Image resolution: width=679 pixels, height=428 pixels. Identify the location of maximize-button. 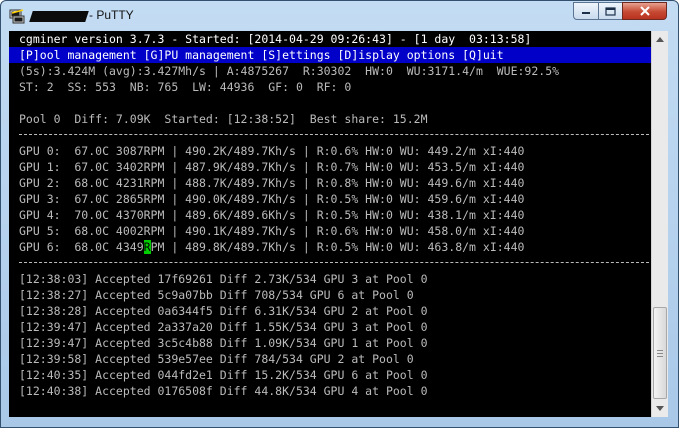
(610, 11).